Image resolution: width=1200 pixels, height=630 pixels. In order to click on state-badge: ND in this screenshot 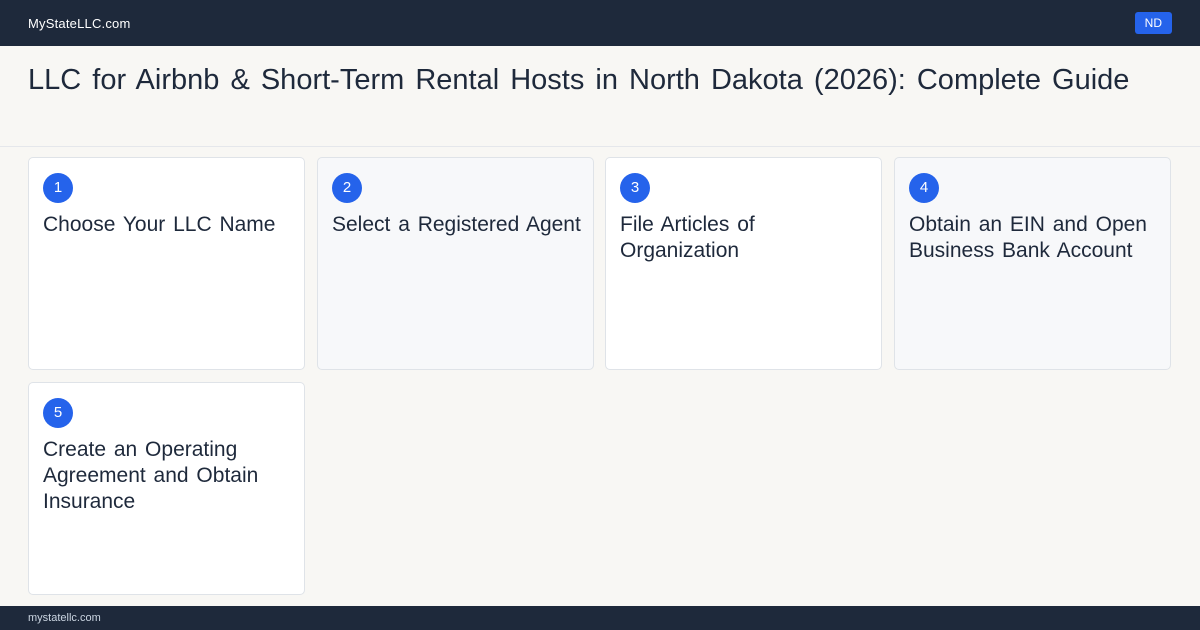, I will do `click(1153, 23)`.